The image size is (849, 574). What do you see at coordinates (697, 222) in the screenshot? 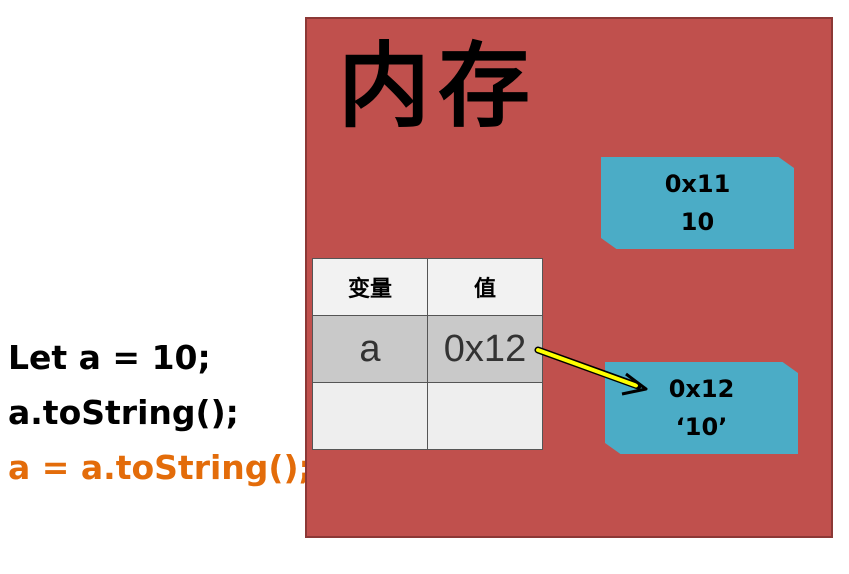
I see `memory-block-value: 10` at bounding box center [697, 222].